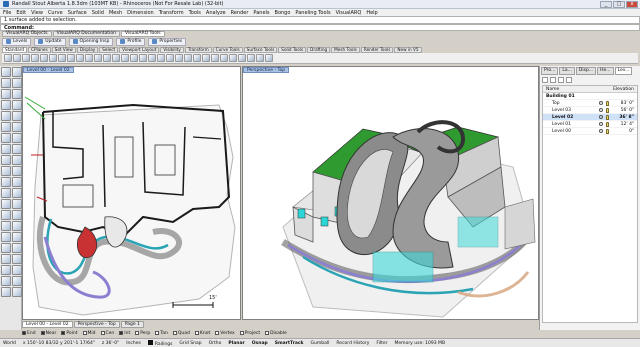 Image resolution: width=640 pixels, height=347 pixels. Describe the element at coordinates (6, 116) in the screenshot. I see `rectangle-icon` at that location.